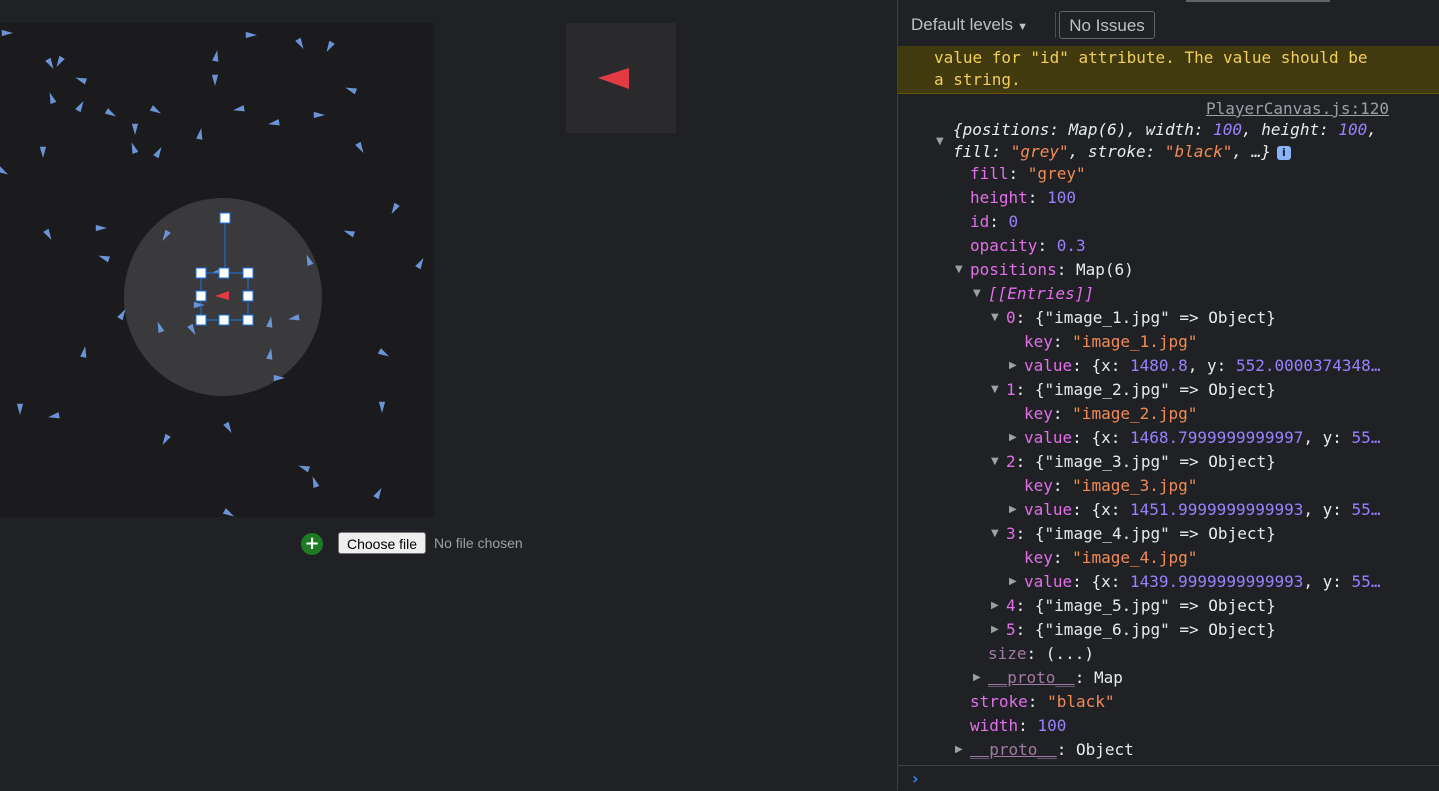 This screenshot has width=1439, height=791. I want to click on choose-file-button: Choose file, so click(382, 543).